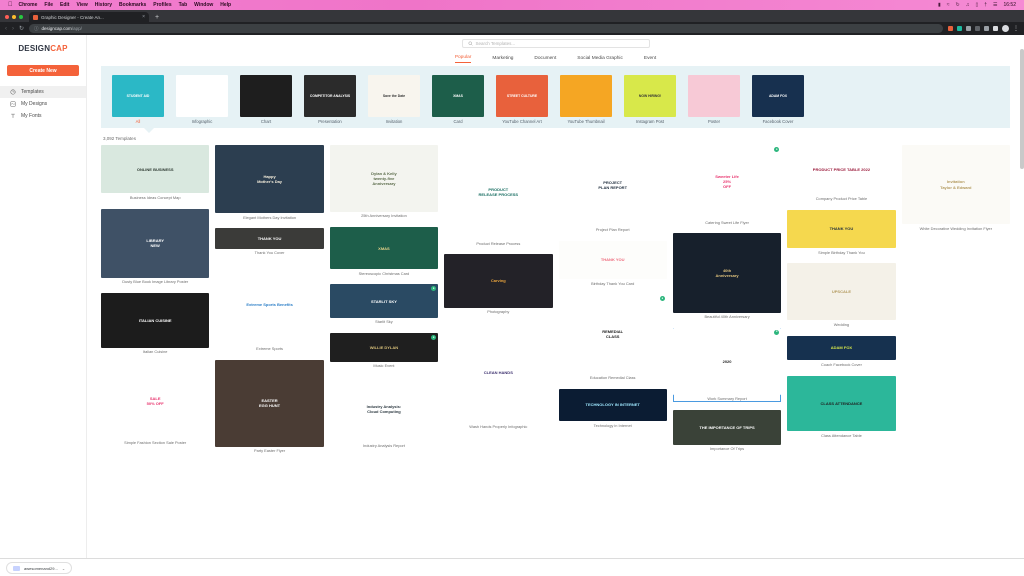 This screenshot has width=1024, height=576. I want to click on sidebar-item-my-fonts: My Fonts, so click(43, 116).